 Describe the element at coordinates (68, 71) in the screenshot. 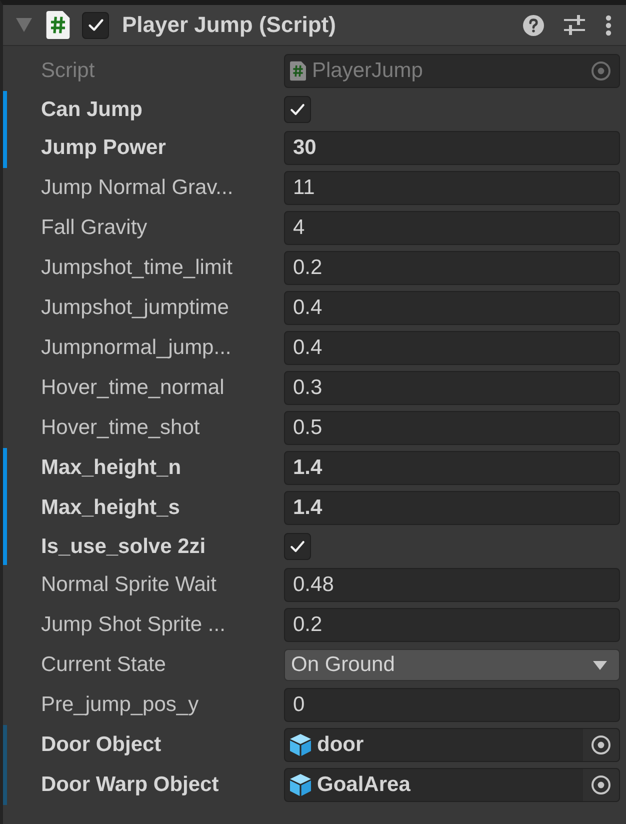

I see `field-label: Script` at that location.